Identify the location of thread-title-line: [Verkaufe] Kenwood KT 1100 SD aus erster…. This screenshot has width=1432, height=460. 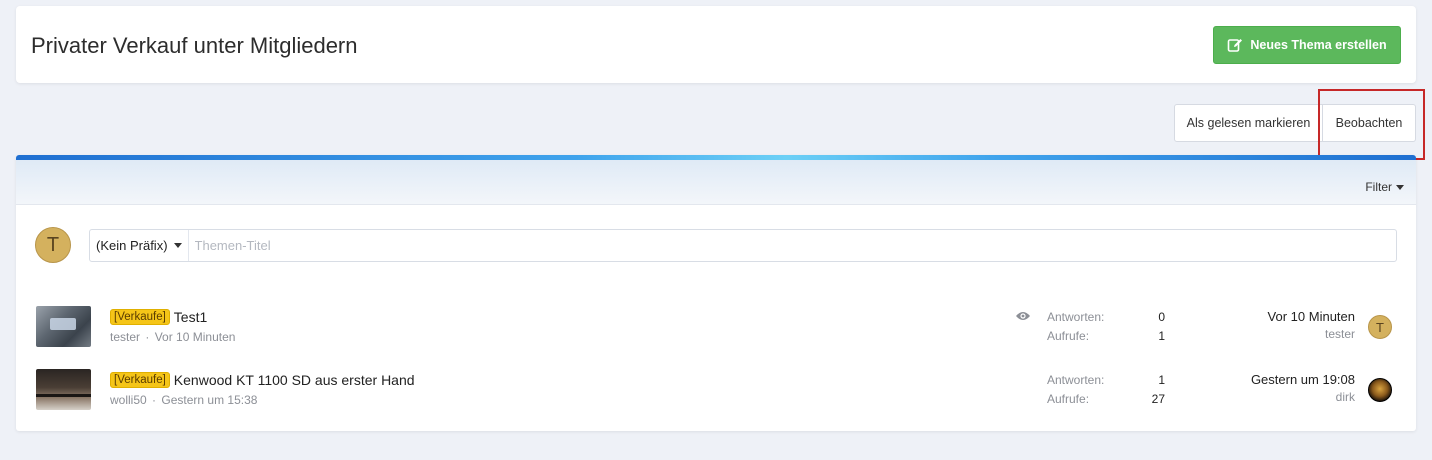
(262, 380).